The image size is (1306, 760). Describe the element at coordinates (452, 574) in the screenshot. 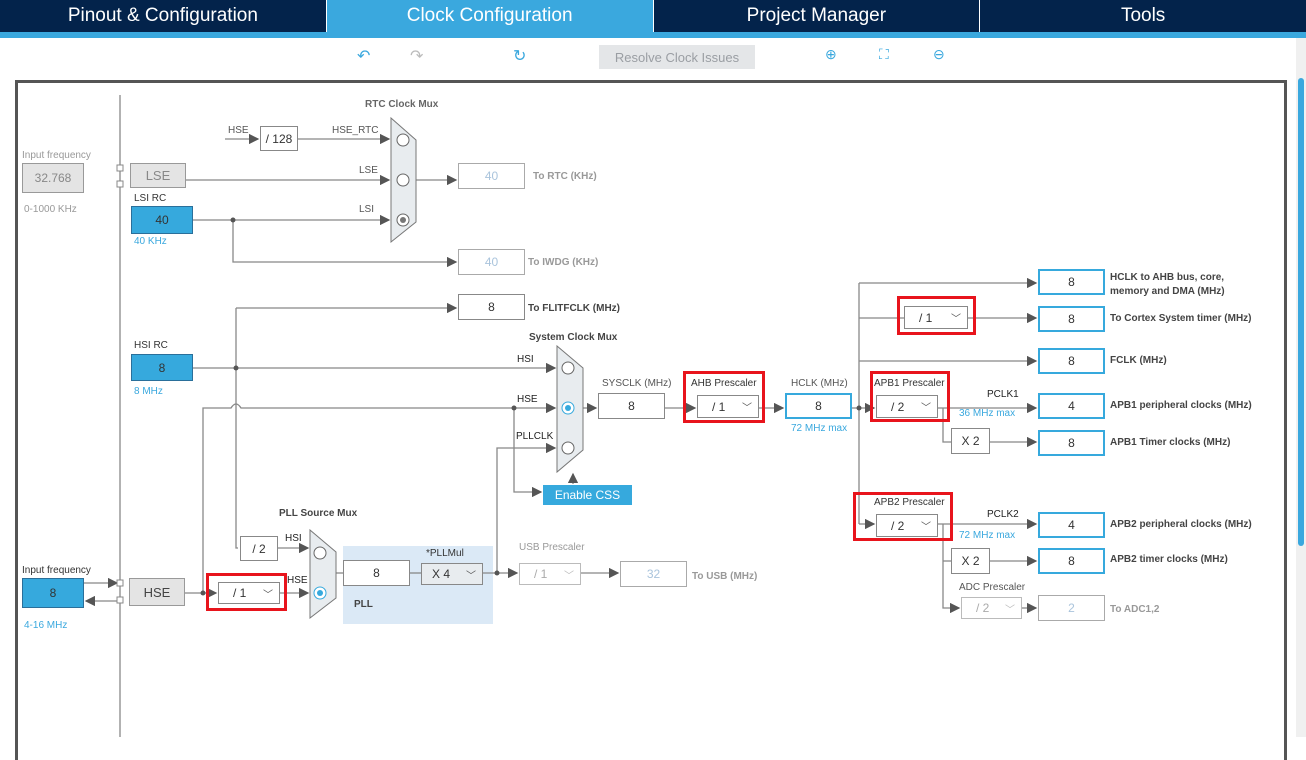

I see `pllmul-select: X 4 ﹀` at that location.